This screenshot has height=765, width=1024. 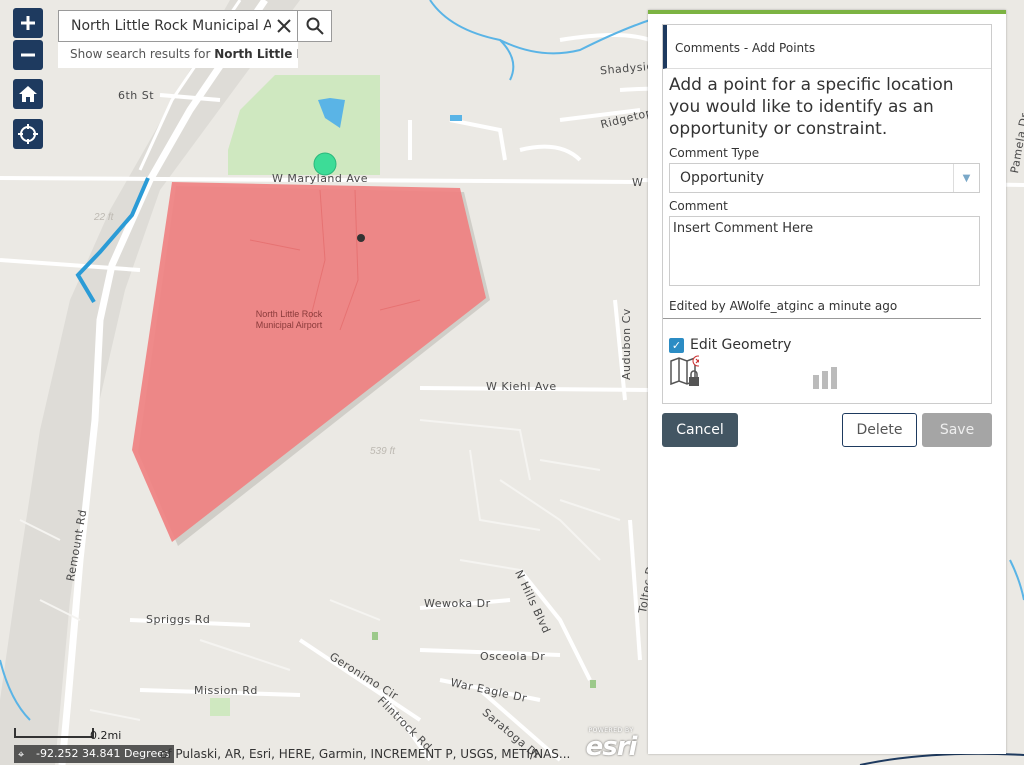 I want to click on cancel-button: Cancel, so click(x=700, y=430).